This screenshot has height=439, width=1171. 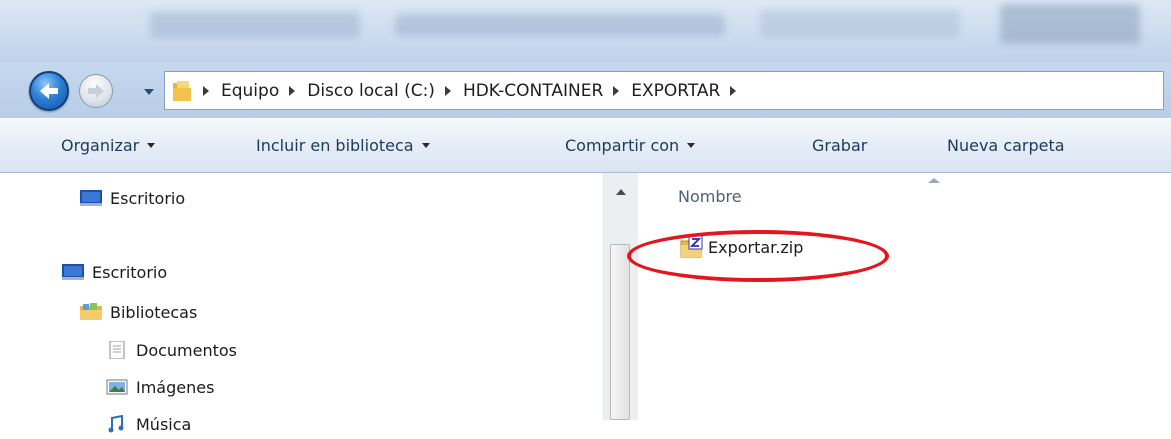 I want to click on scroll-up-arrow-icon, so click(x=621, y=192).